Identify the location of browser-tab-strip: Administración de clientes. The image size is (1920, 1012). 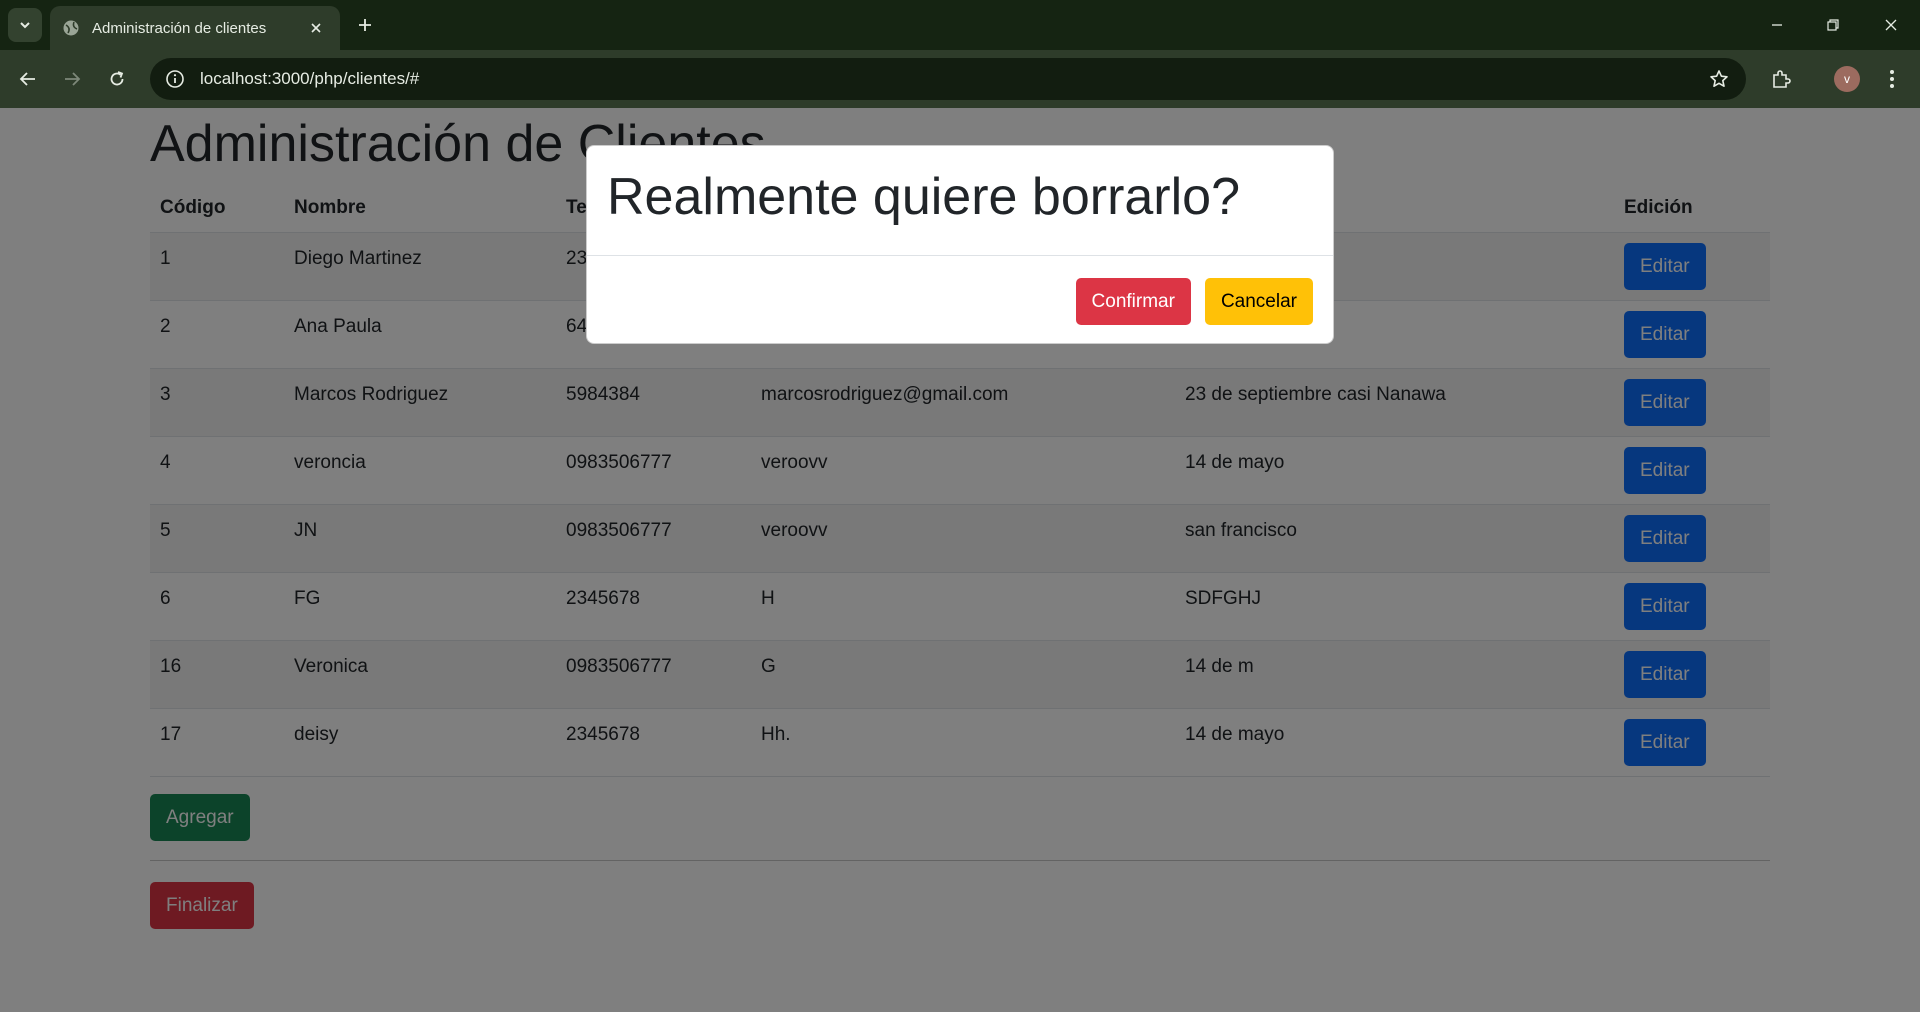
(960, 25).